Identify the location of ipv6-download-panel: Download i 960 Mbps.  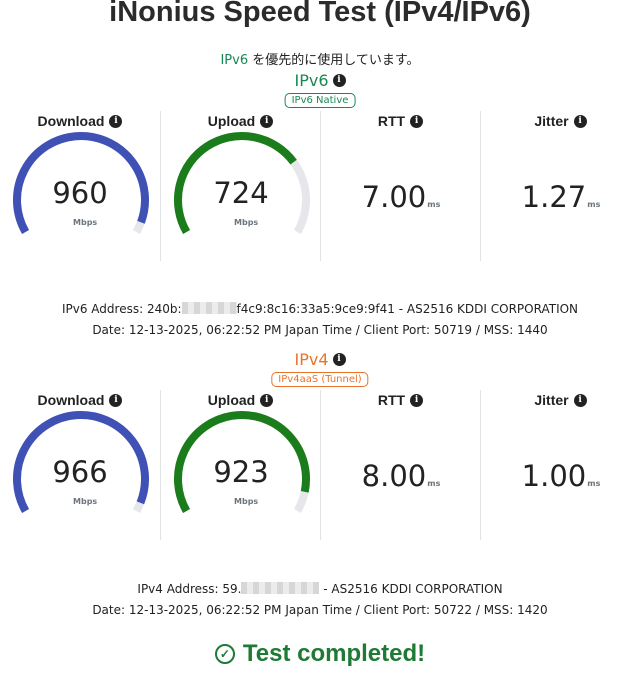
(80, 186).